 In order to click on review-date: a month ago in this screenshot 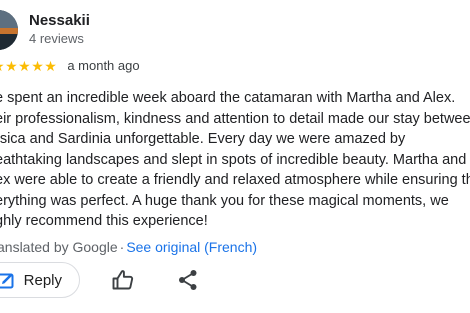, I will do `click(103, 65)`.